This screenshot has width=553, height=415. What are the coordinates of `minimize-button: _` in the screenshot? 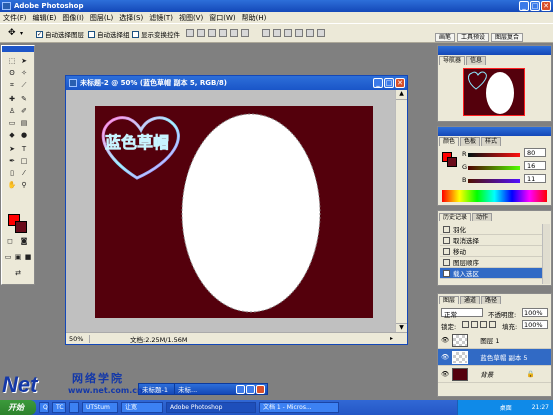 It's located at (524, 6).